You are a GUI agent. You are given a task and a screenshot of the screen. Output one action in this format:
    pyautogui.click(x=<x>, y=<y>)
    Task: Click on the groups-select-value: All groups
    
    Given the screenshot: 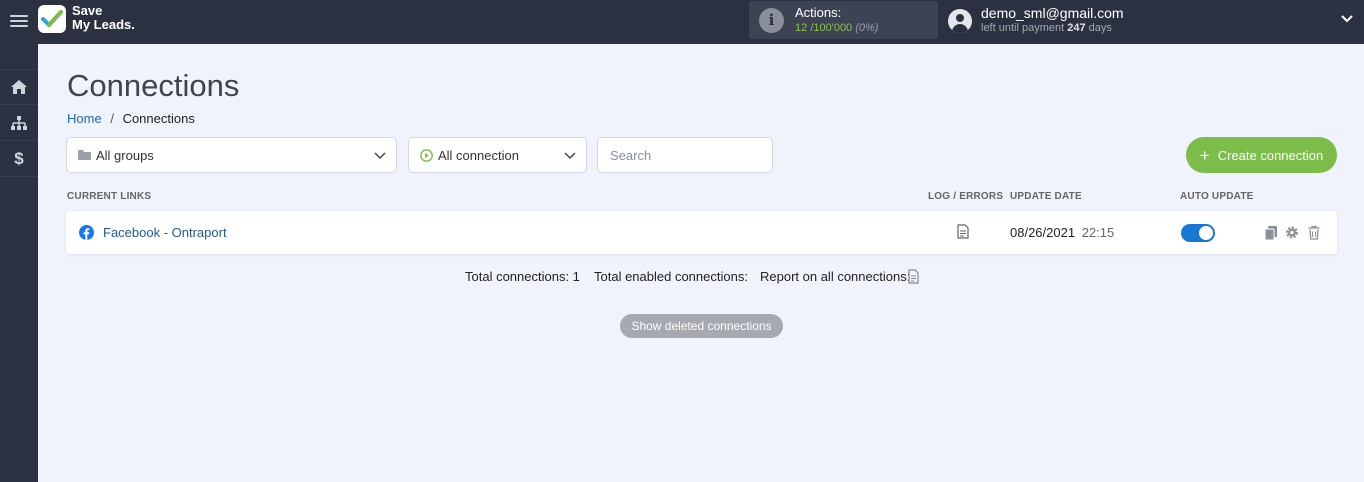 What is the action you would take?
    pyautogui.click(x=125, y=155)
    